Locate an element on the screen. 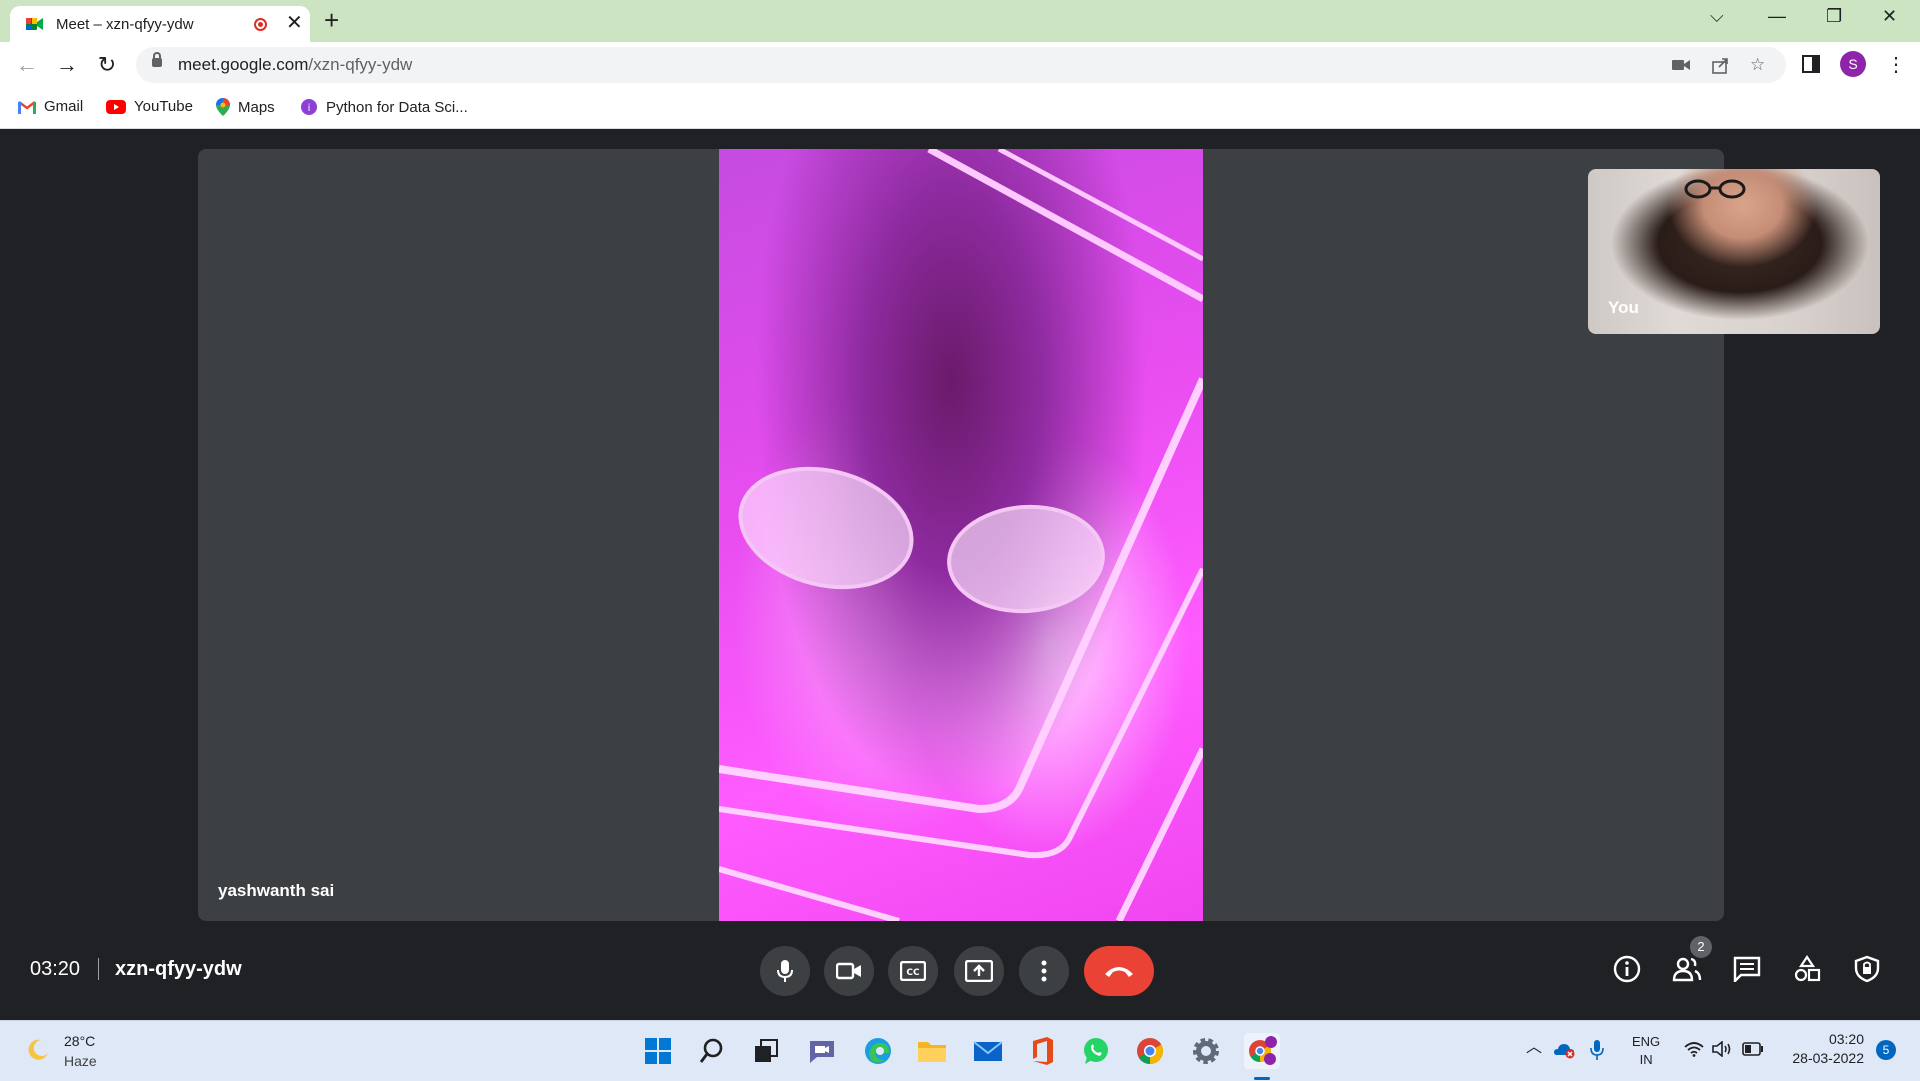  edge-icon is located at coordinates (878, 1051).